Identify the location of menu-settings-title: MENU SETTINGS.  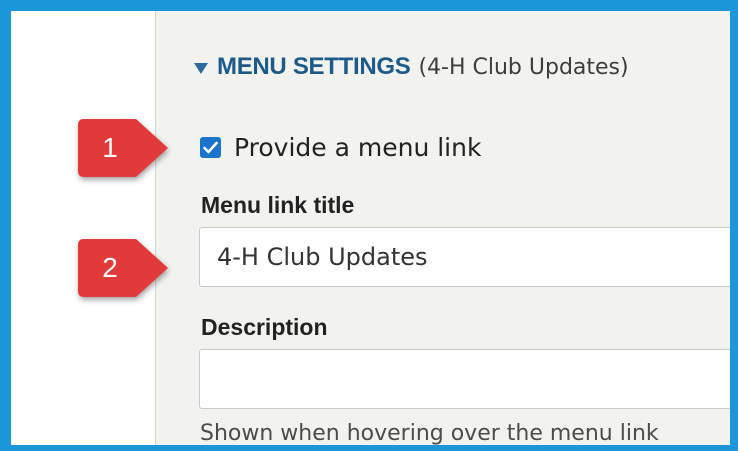
(314, 66).